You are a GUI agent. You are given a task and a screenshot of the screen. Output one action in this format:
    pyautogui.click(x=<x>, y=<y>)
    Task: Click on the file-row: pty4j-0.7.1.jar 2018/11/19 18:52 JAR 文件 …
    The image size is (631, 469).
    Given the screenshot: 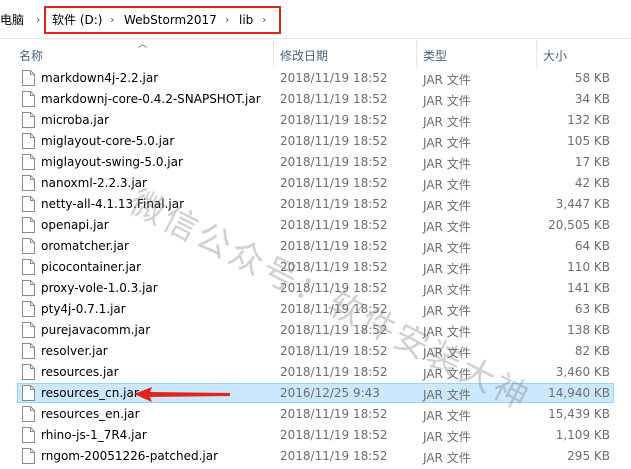 What is the action you would take?
    pyautogui.click(x=315, y=309)
    